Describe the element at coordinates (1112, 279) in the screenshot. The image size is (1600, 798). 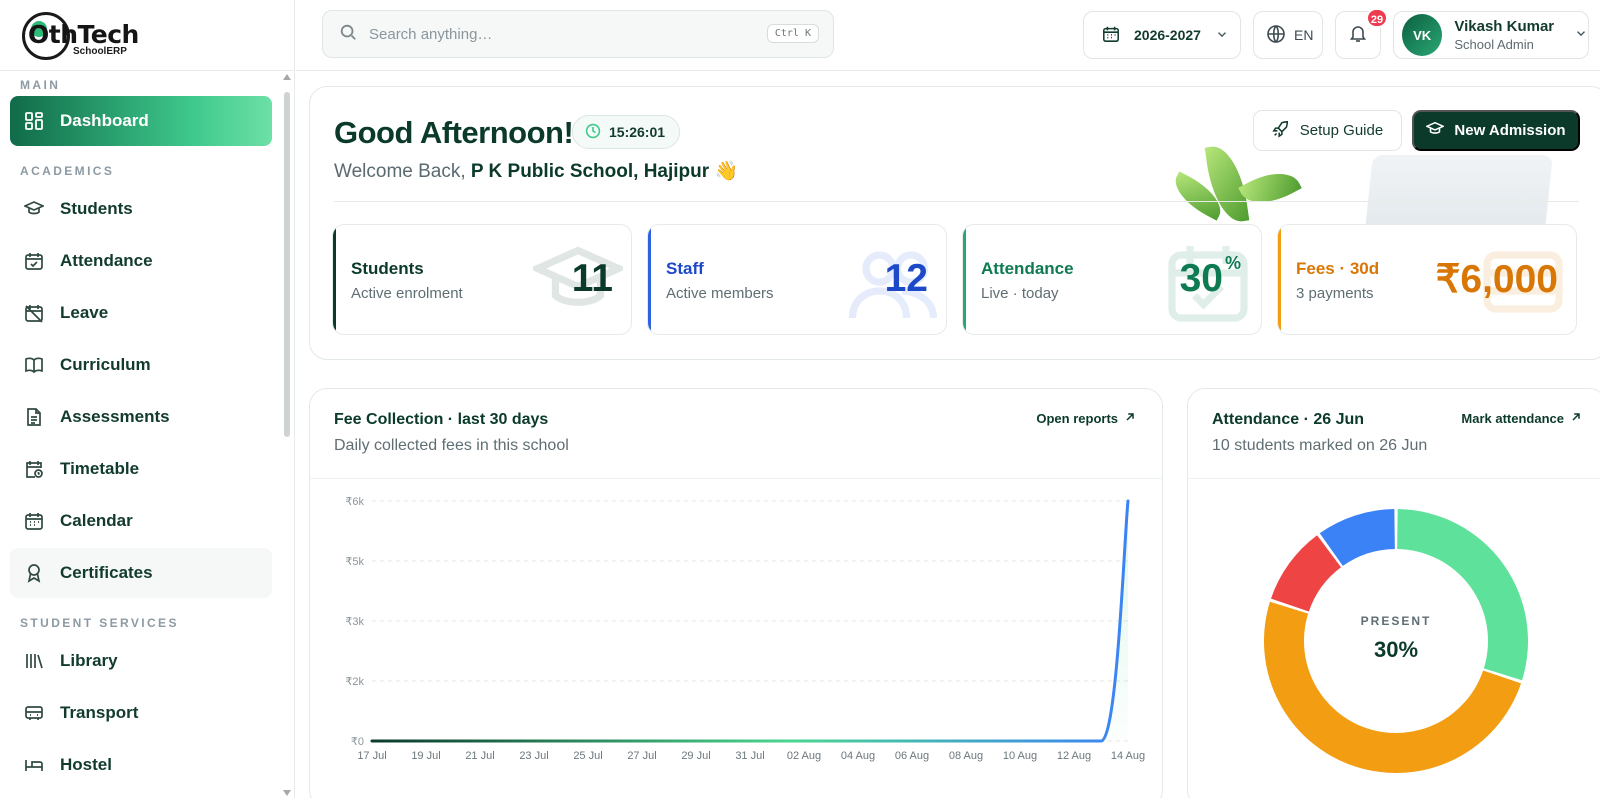
I see `stat-card-attendance: Attendance Live · today 30 %` at that location.